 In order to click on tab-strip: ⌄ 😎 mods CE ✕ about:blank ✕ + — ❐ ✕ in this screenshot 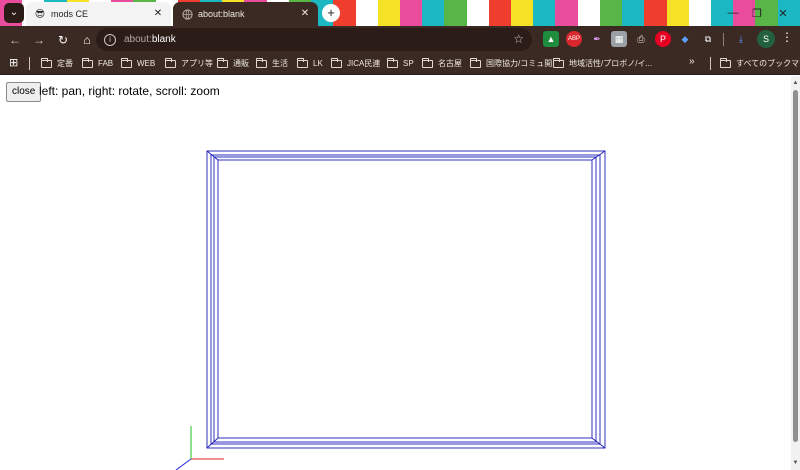, I will do `click(400, 13)`.